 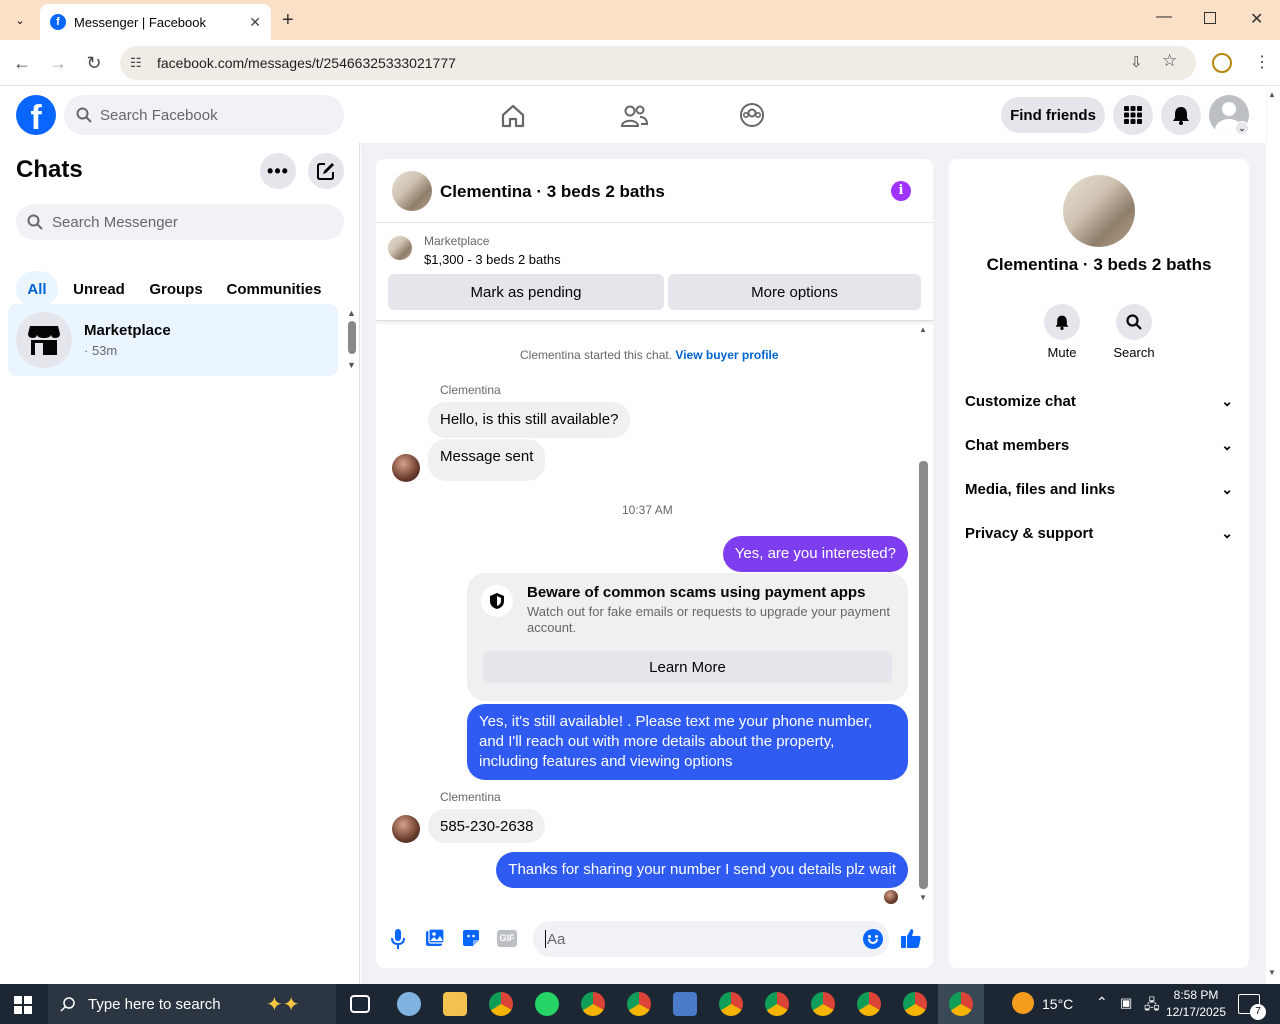 I want to click on filter-tab-all: All, so click(x=37, y=289).